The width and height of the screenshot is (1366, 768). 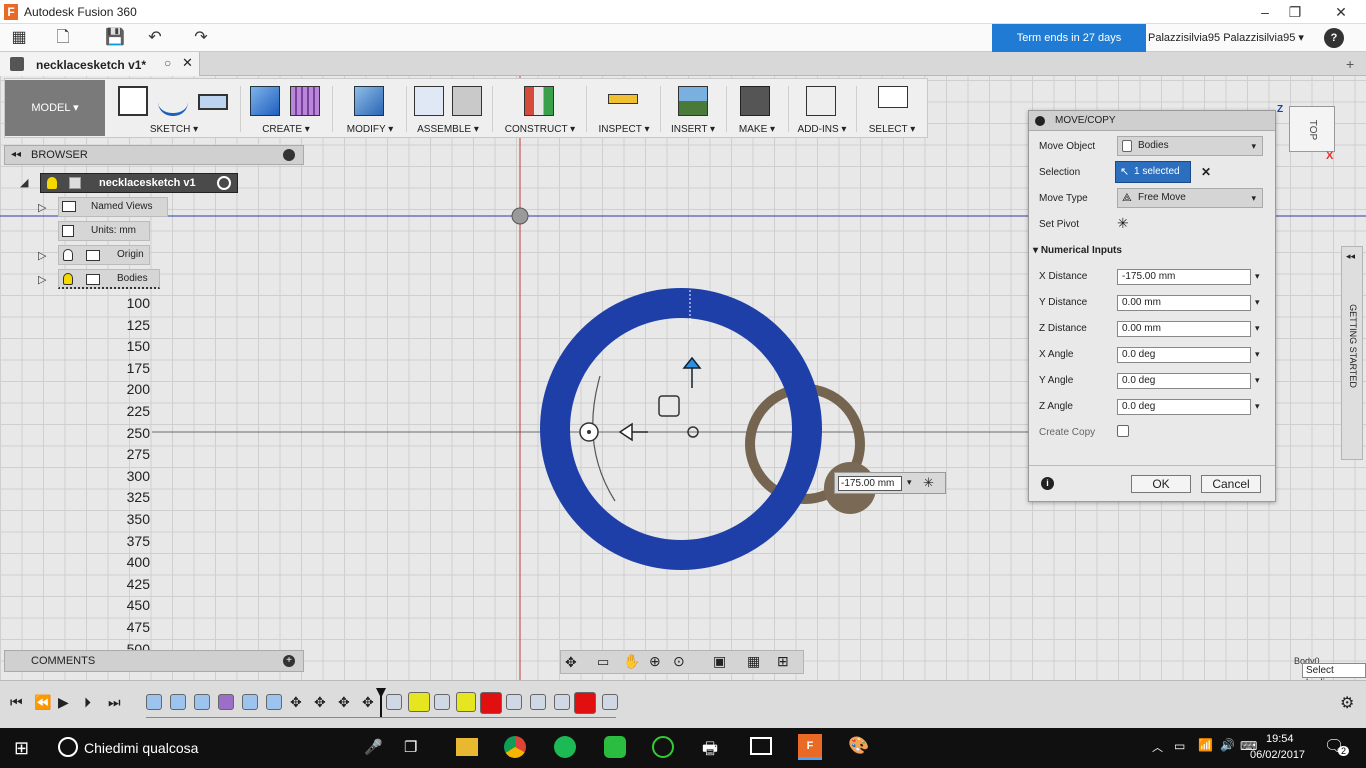 I want to click on new-tab-icon: +, so click(x=1350, y=64).